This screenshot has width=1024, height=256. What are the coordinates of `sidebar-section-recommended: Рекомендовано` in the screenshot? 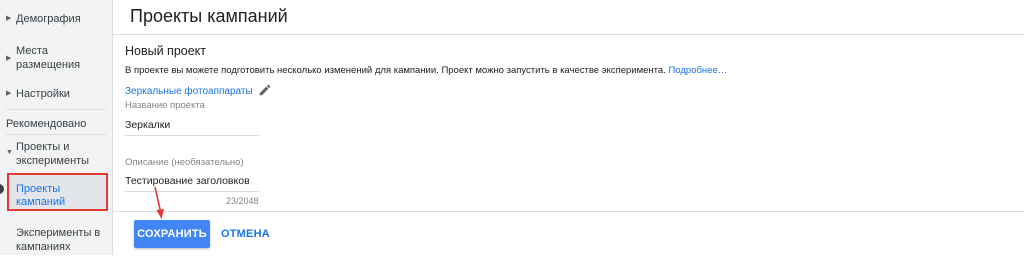 It's located at (46, 124).